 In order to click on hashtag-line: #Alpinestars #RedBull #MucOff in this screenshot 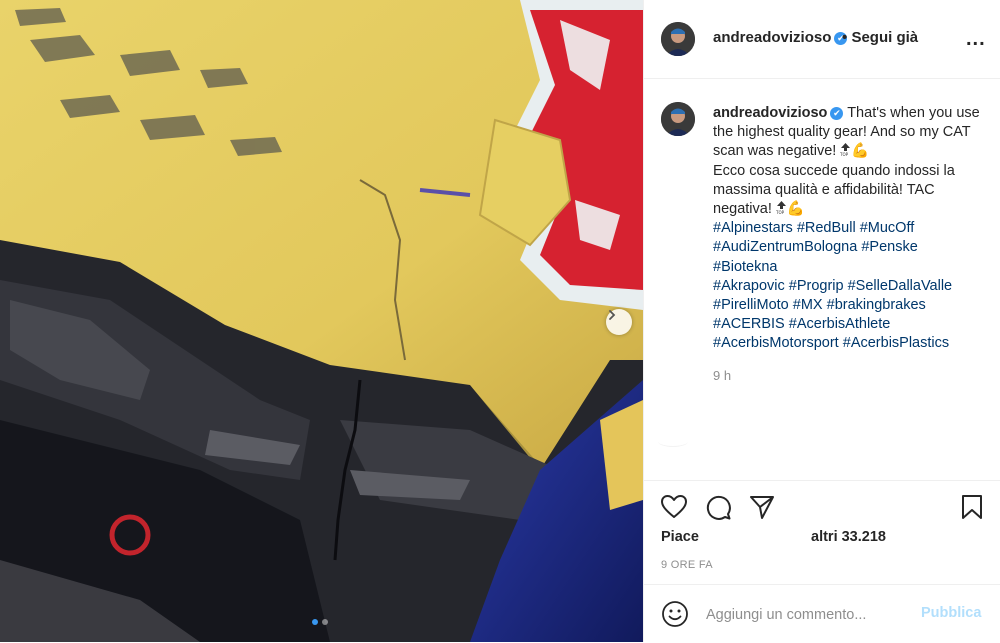, I will do `click(853, 228)`.